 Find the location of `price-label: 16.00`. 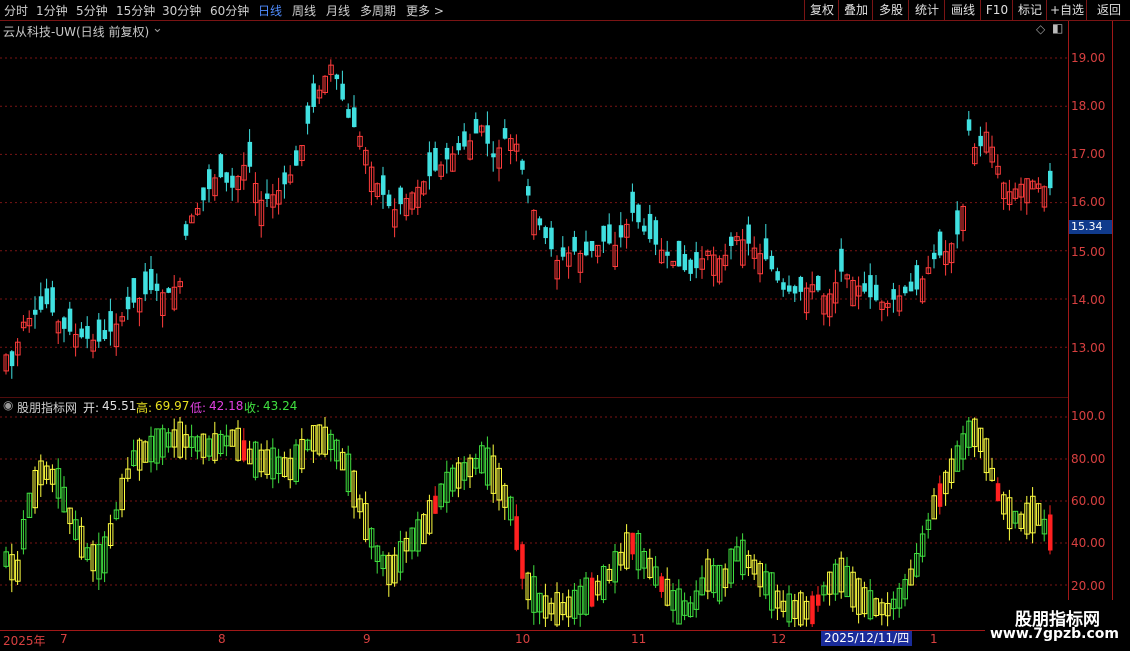

price-label: 16.00 is located at coordinates (1088, 202).